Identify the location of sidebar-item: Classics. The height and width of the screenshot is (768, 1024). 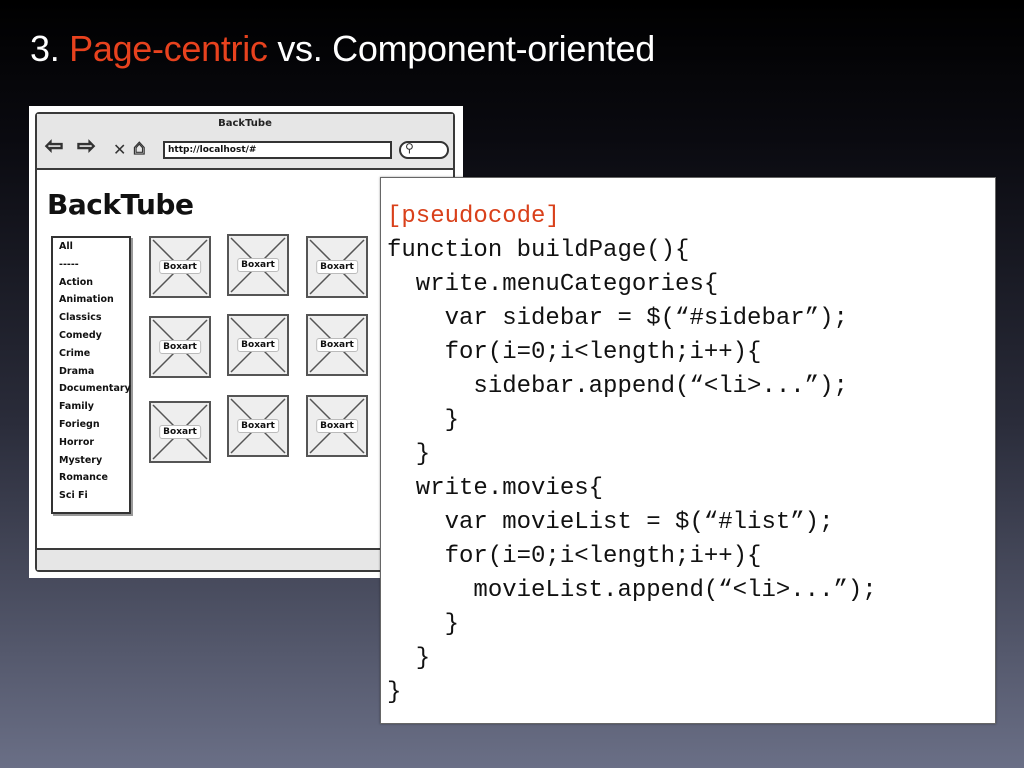
(94, 319).